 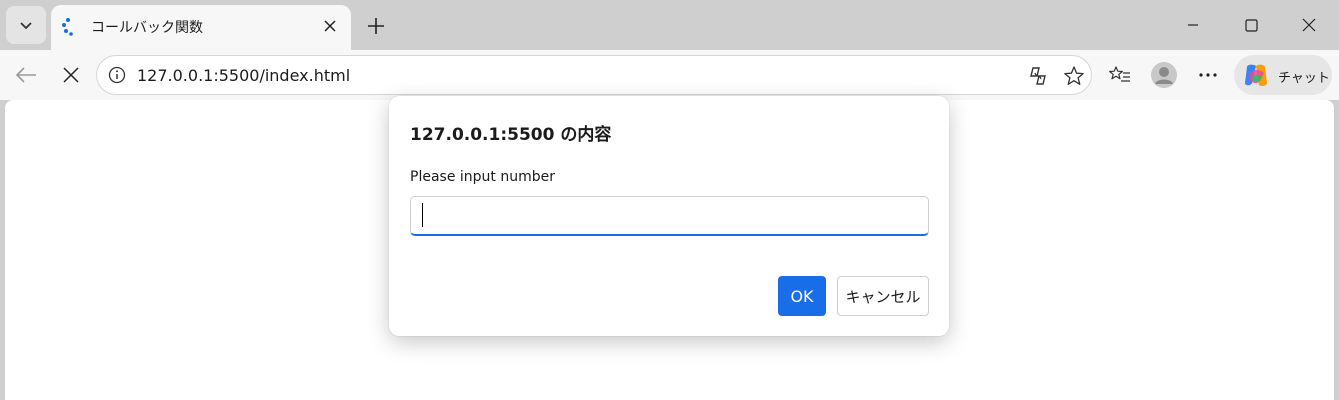 I want to click on back-arrow-icon, so click(x=25, y=75).